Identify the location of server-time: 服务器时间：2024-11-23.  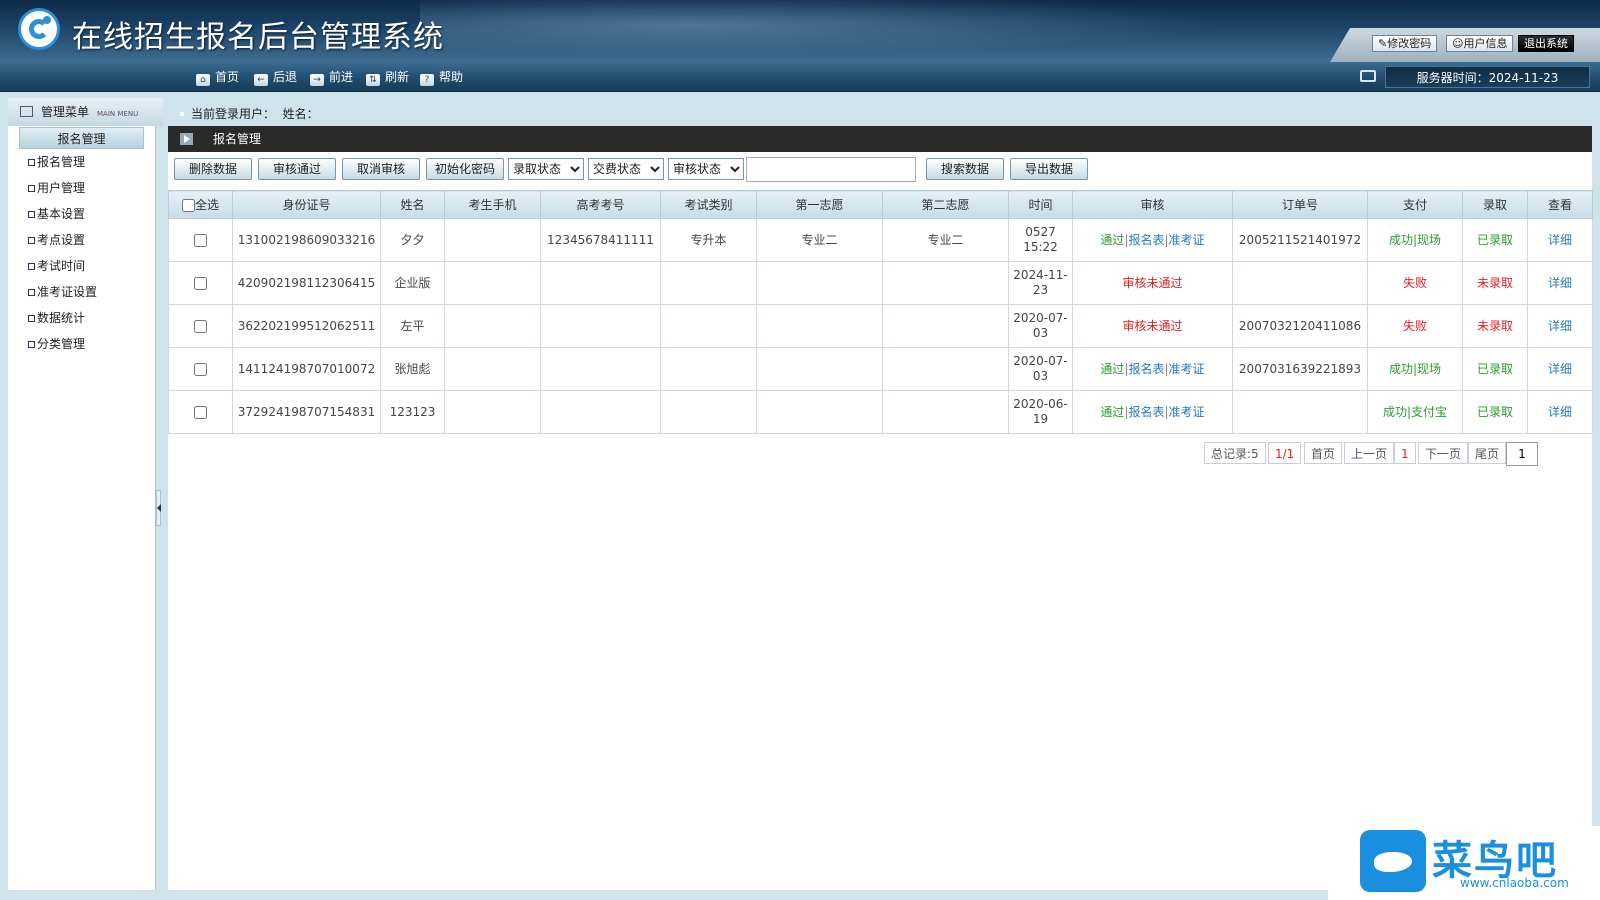
(1487, 77).